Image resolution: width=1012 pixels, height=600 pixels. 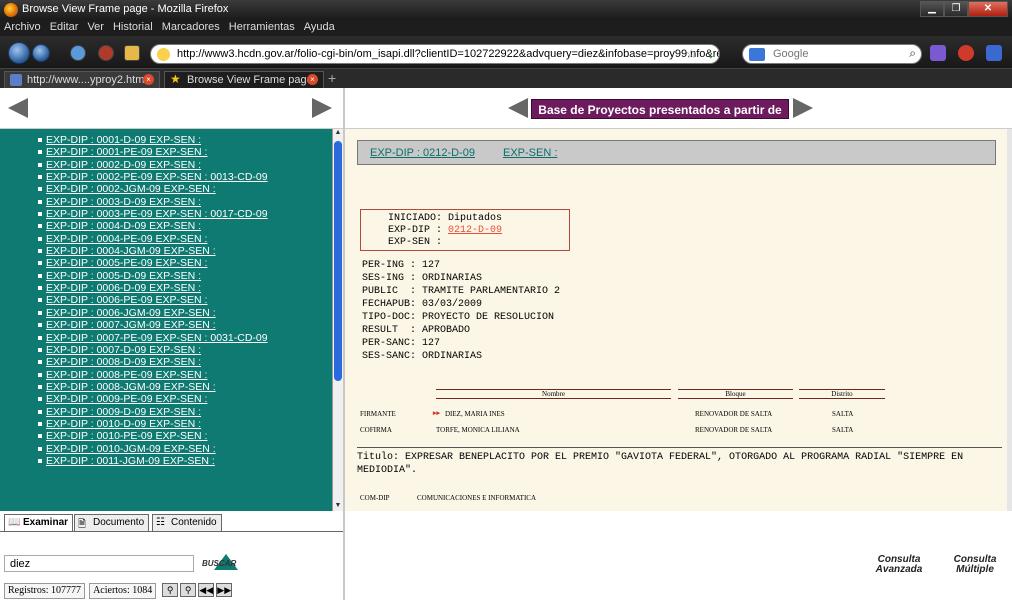 What do you see at coordinates (131, 387) in the screenshot?
I see `record-link: EXP-DIP : 0008-JGM-09 EXP-SEN :` at bounding box center [131, 387].